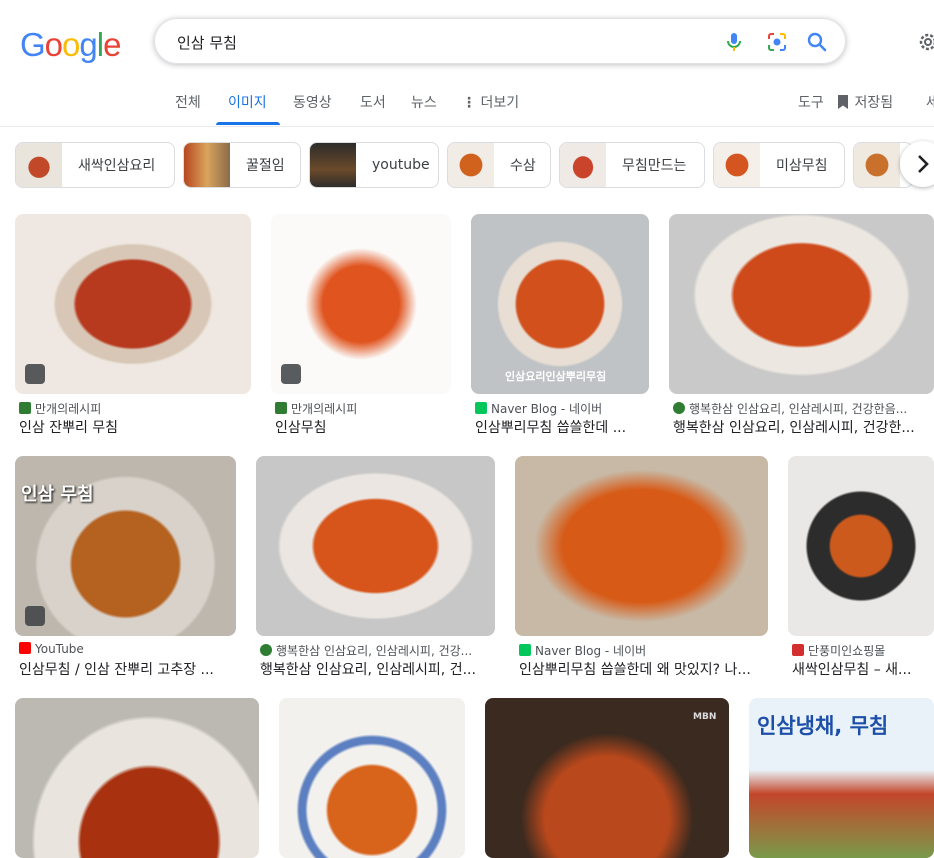  What do you see at coordinates (59, 649) in the screenshot?
I see `source-label: YouTube` at bounding box center [59, 649].